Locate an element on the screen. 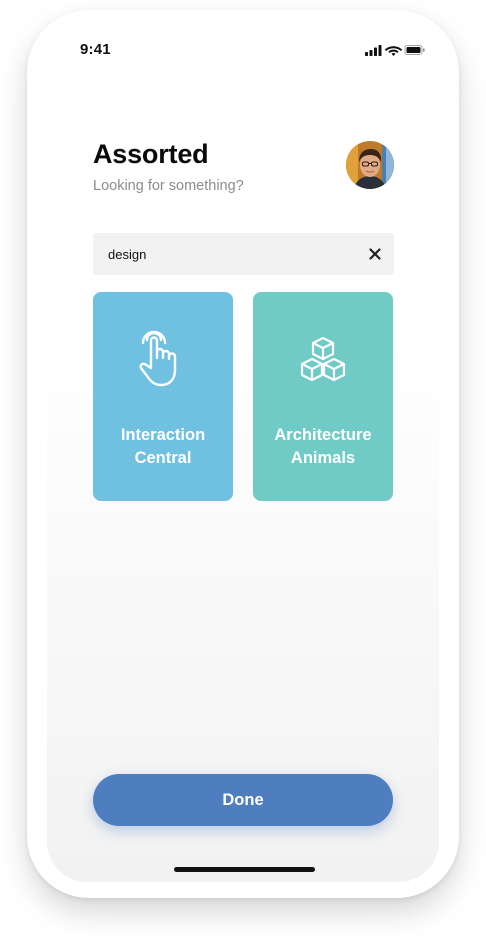  search-field is located at coordinates (243, 254).